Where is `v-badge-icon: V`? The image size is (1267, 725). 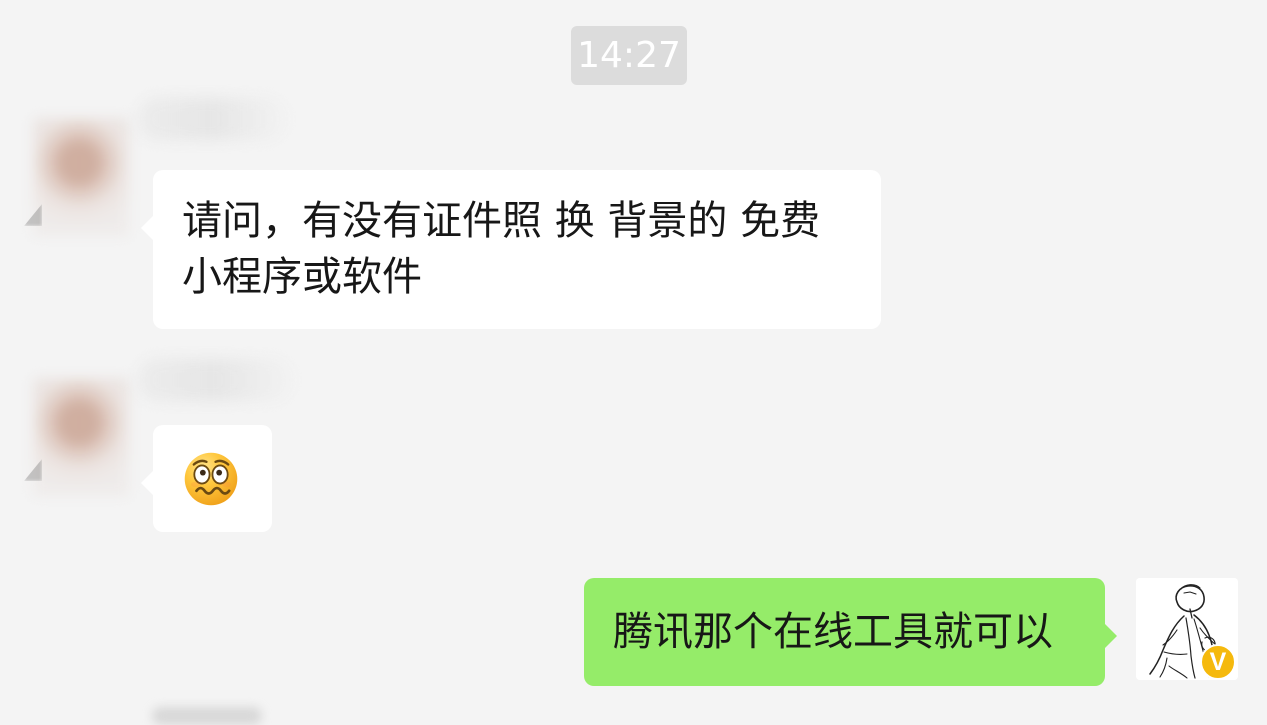
v-badge-icon: V is located at coordinates (1218, 662).